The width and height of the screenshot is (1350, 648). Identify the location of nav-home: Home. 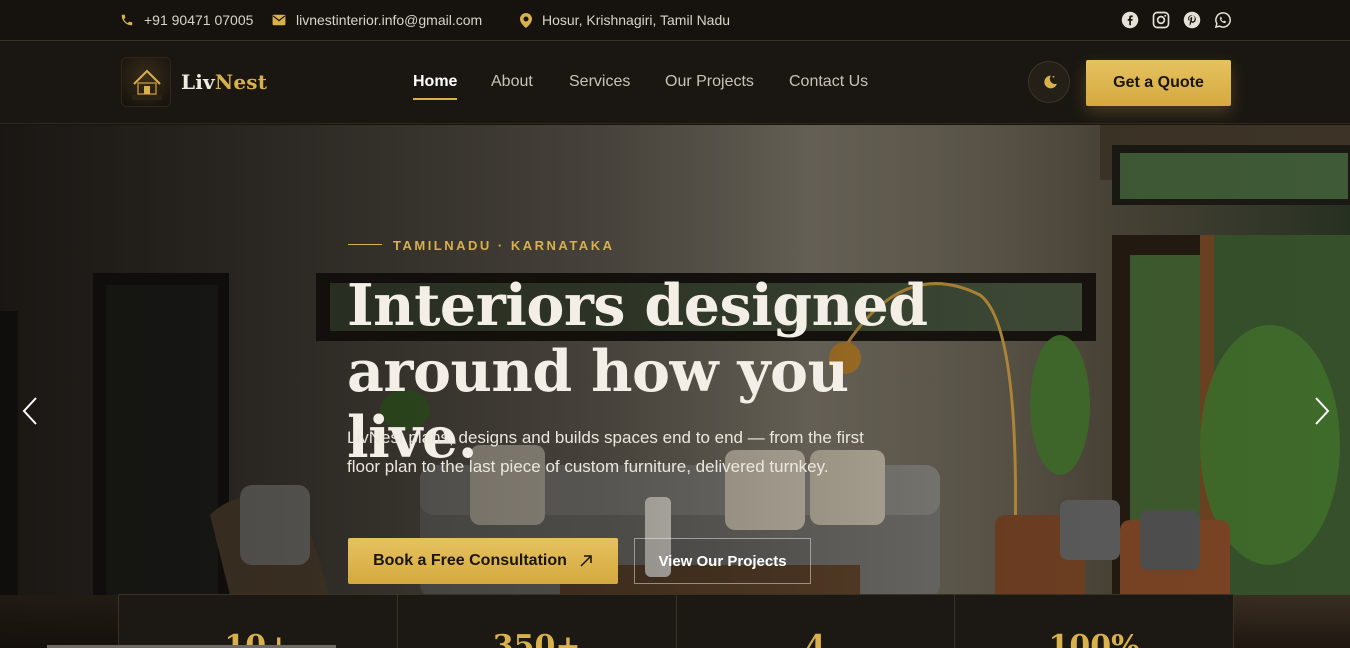
(435, 82).